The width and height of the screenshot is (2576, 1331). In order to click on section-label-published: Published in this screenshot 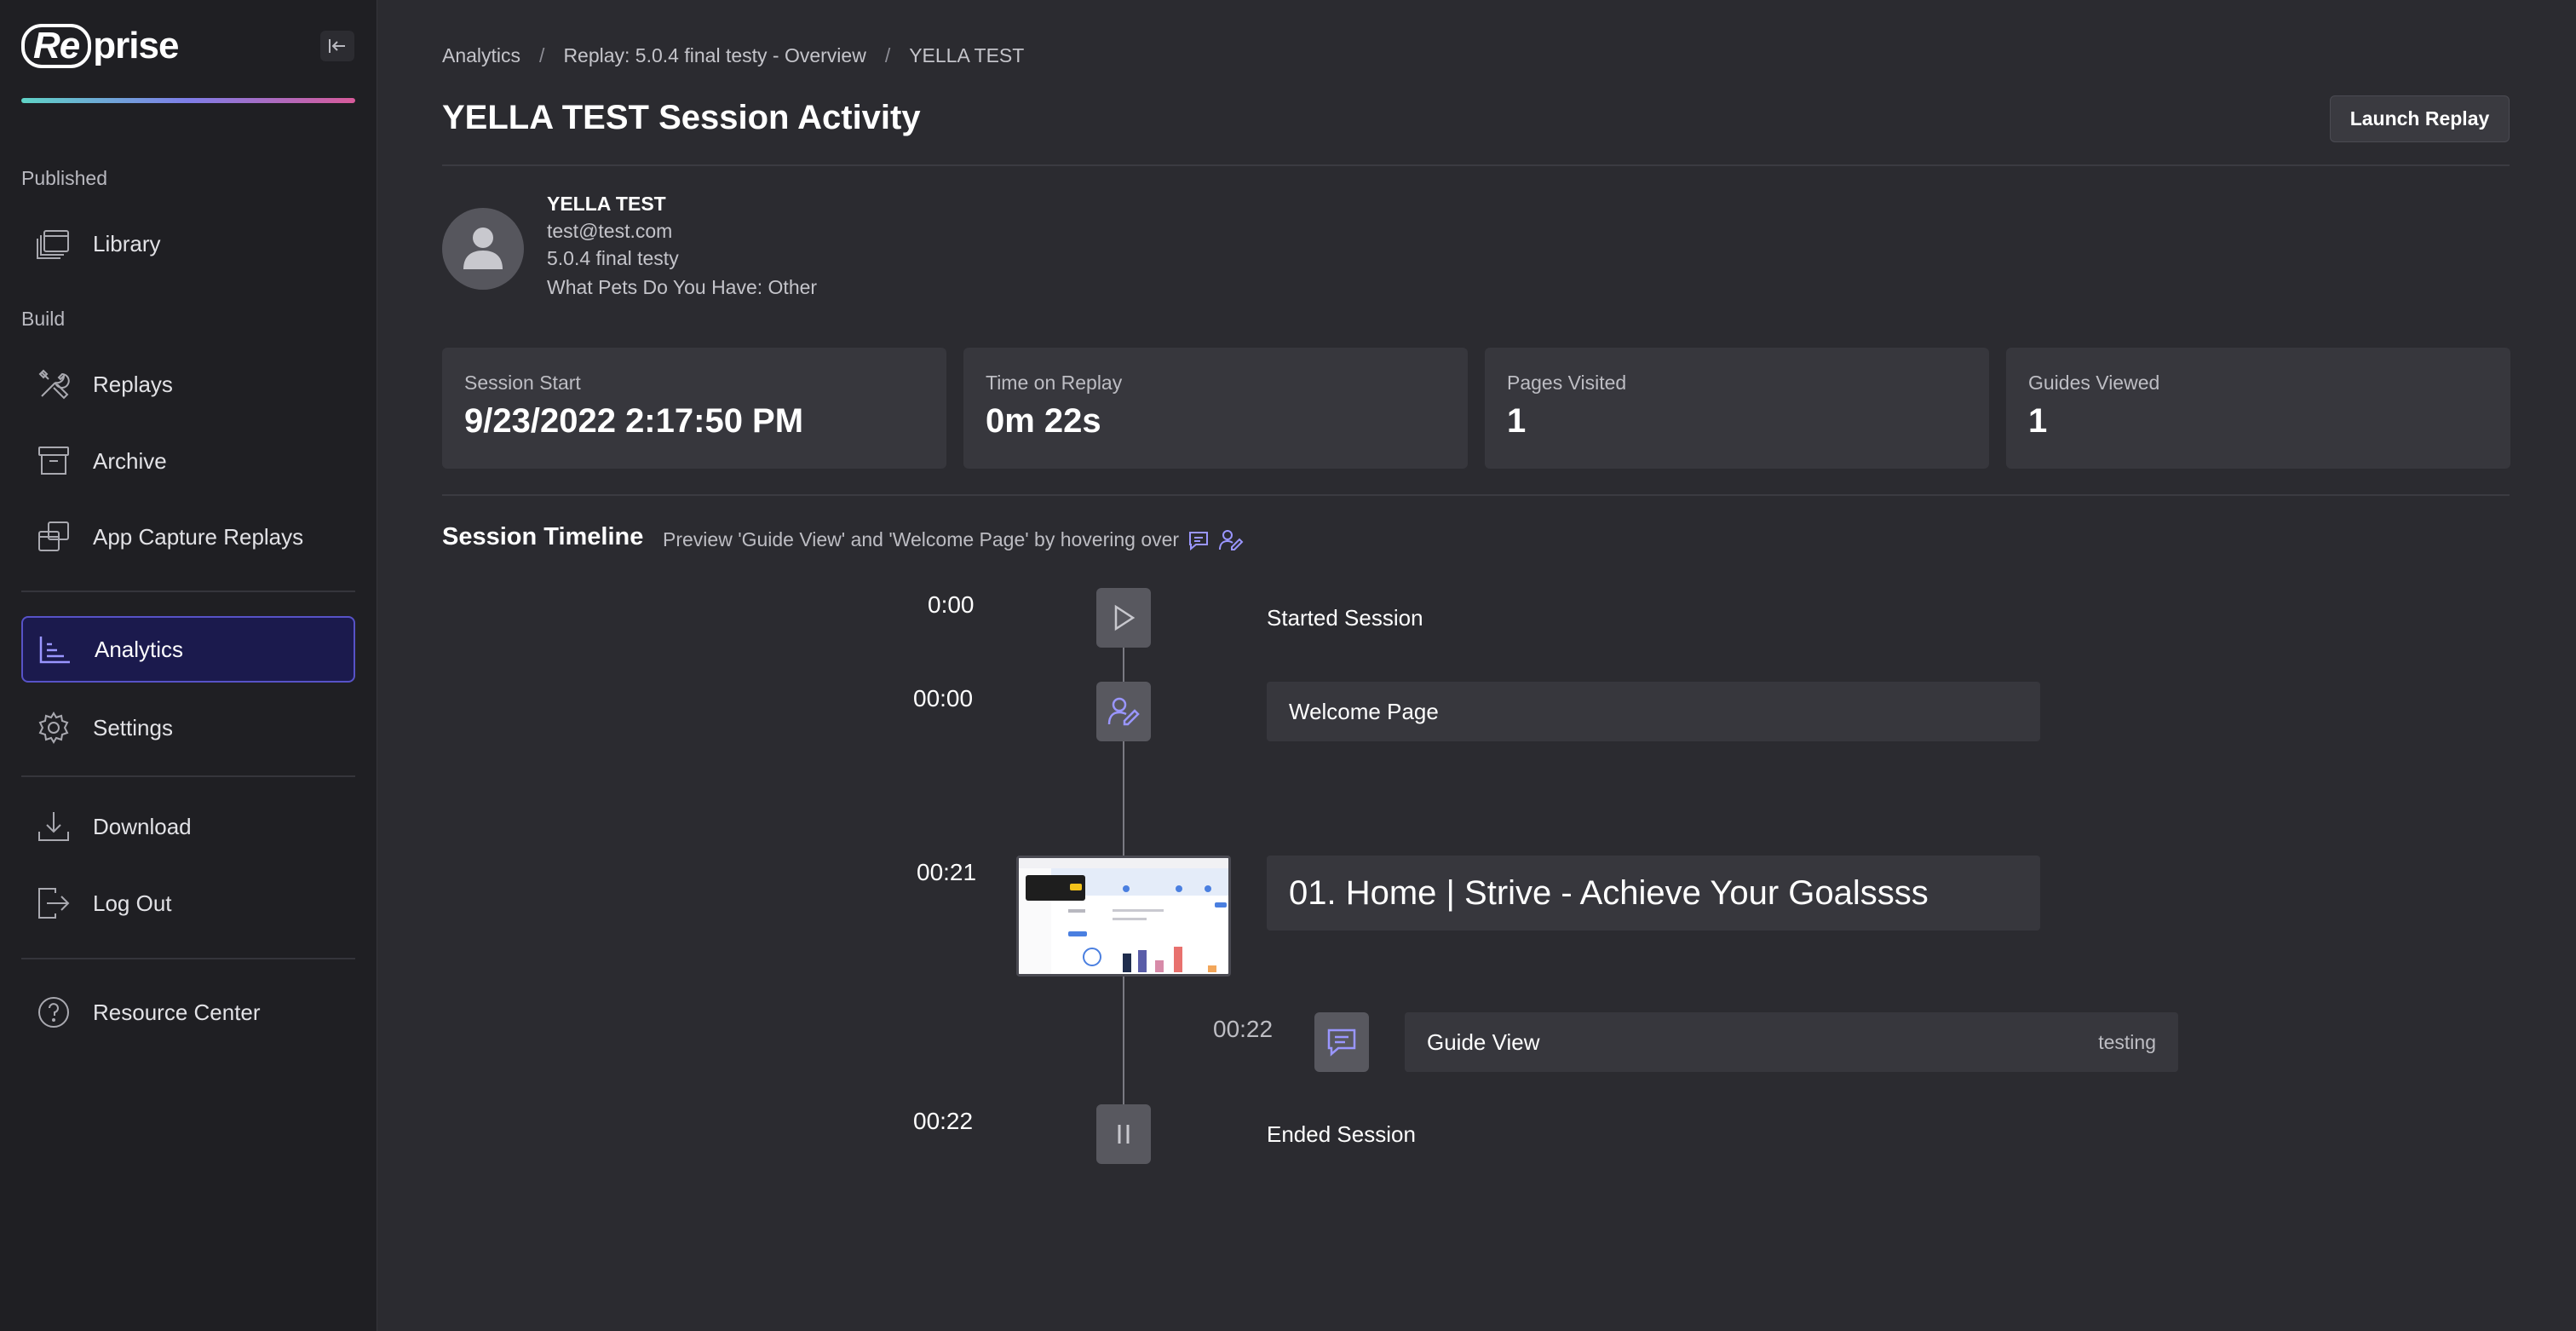, I will do `click(64, 178)`.